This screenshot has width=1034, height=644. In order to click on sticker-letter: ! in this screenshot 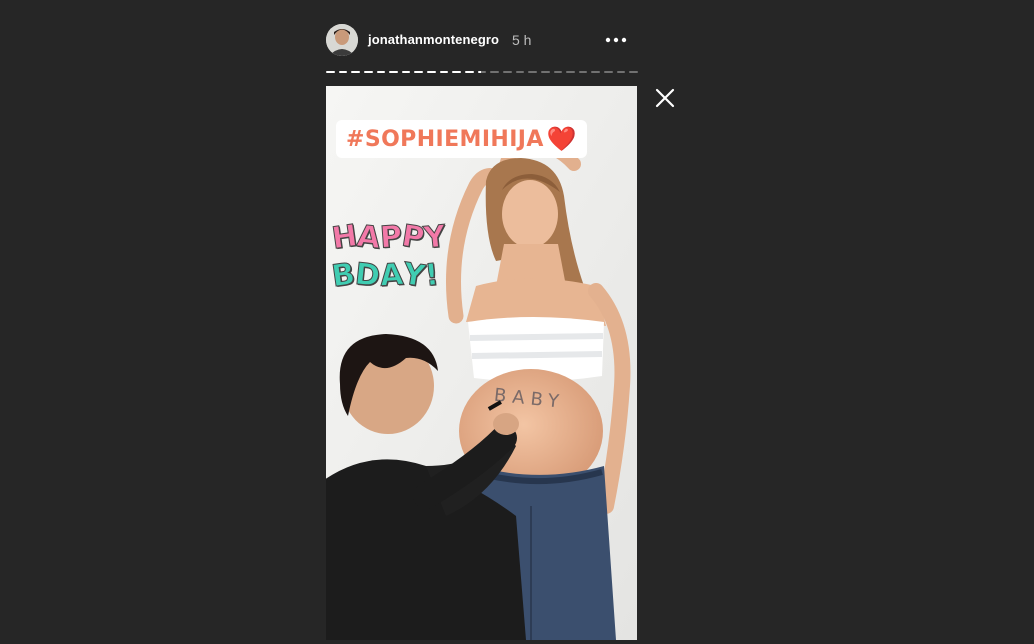, I will do `click(431, 275)`.